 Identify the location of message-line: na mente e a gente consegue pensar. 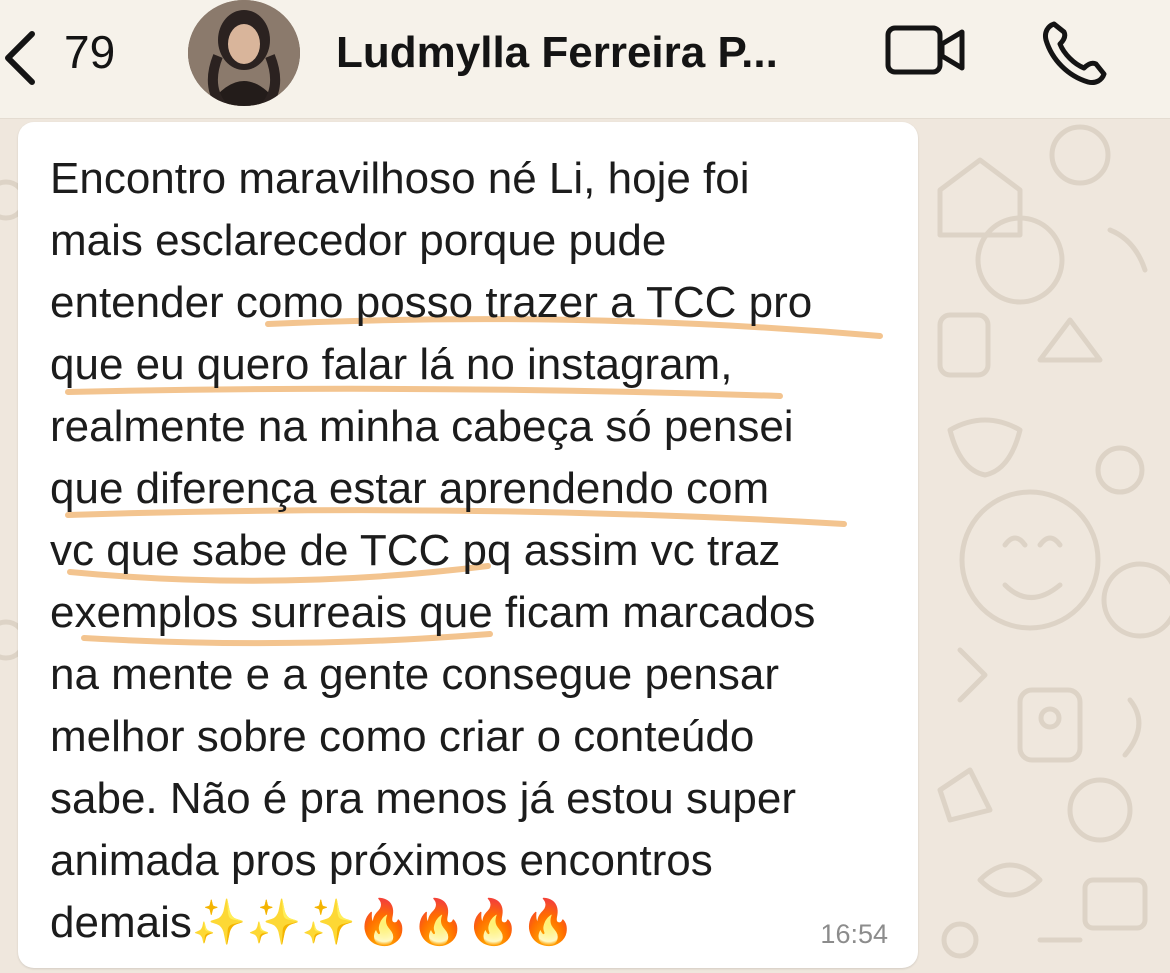
(414, 674).